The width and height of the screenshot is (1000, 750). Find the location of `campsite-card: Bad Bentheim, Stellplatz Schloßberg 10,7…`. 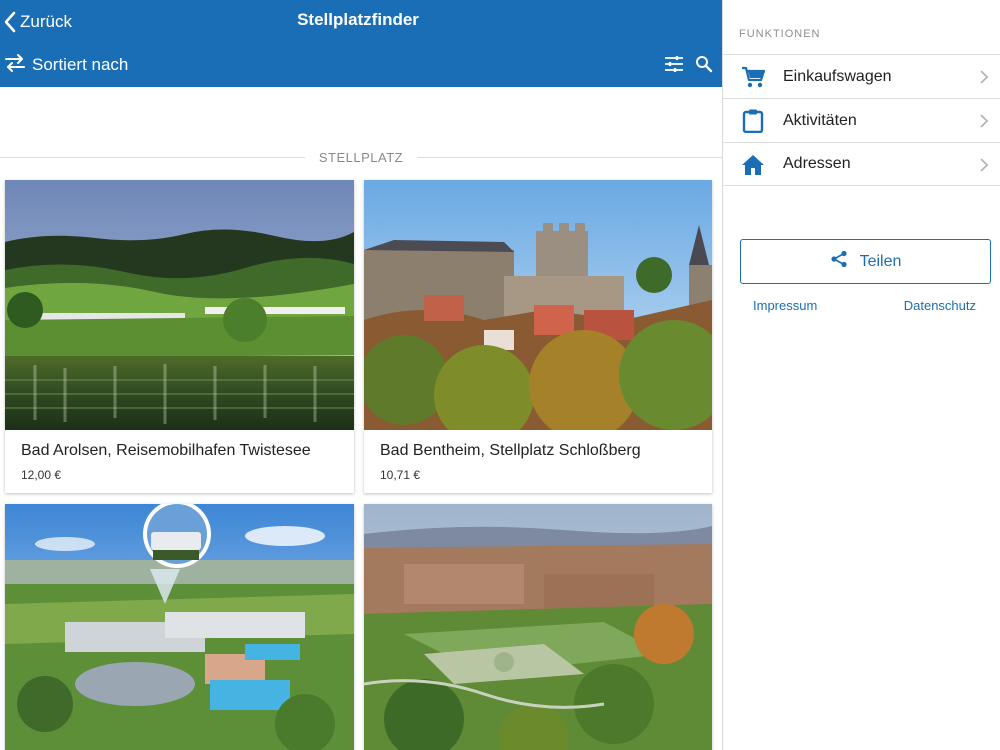

campsite-card: Bad Bentheim, Stellplatz Schloßberg 10,7… is located at coordinates (538, 336).